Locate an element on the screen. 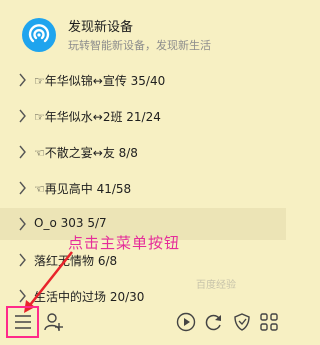  group-label: ☜再见高中 41/58 is located at coordinates (83, 189).